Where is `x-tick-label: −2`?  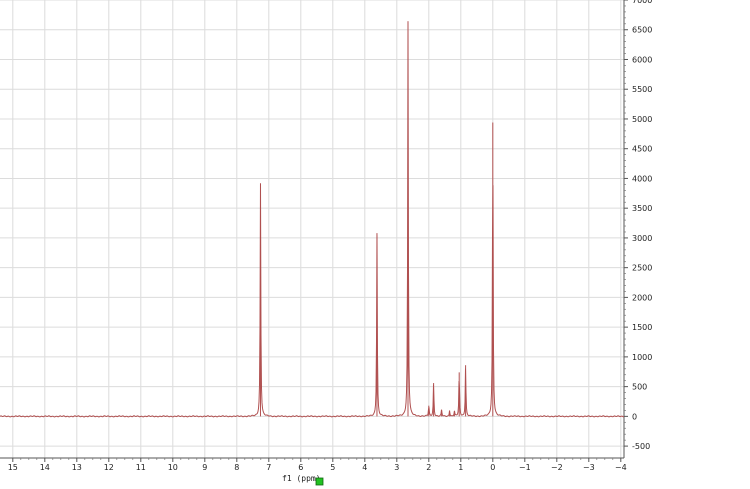 x-tick-label: −2 is located at coordinates (557, 467).